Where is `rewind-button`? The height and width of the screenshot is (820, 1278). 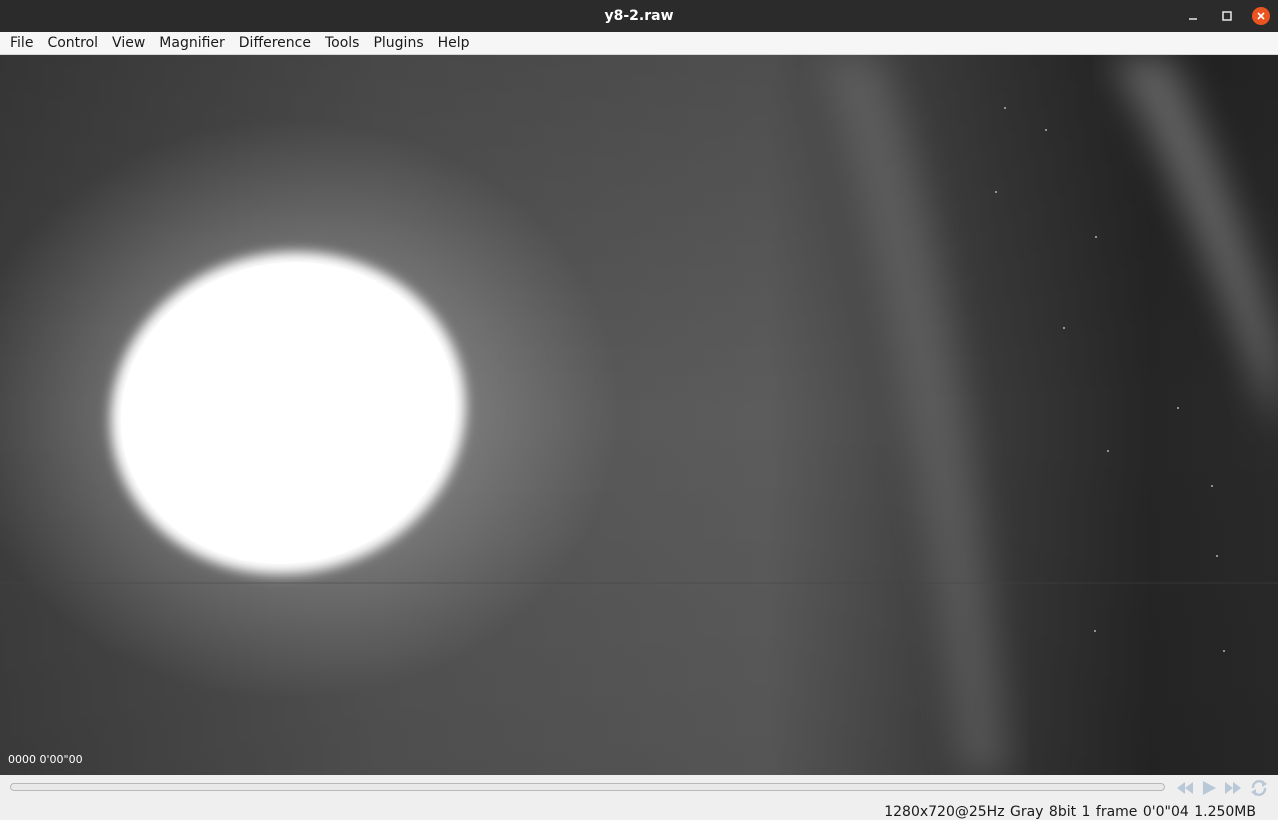 rewind-button is located at coordinates (1185, 788).